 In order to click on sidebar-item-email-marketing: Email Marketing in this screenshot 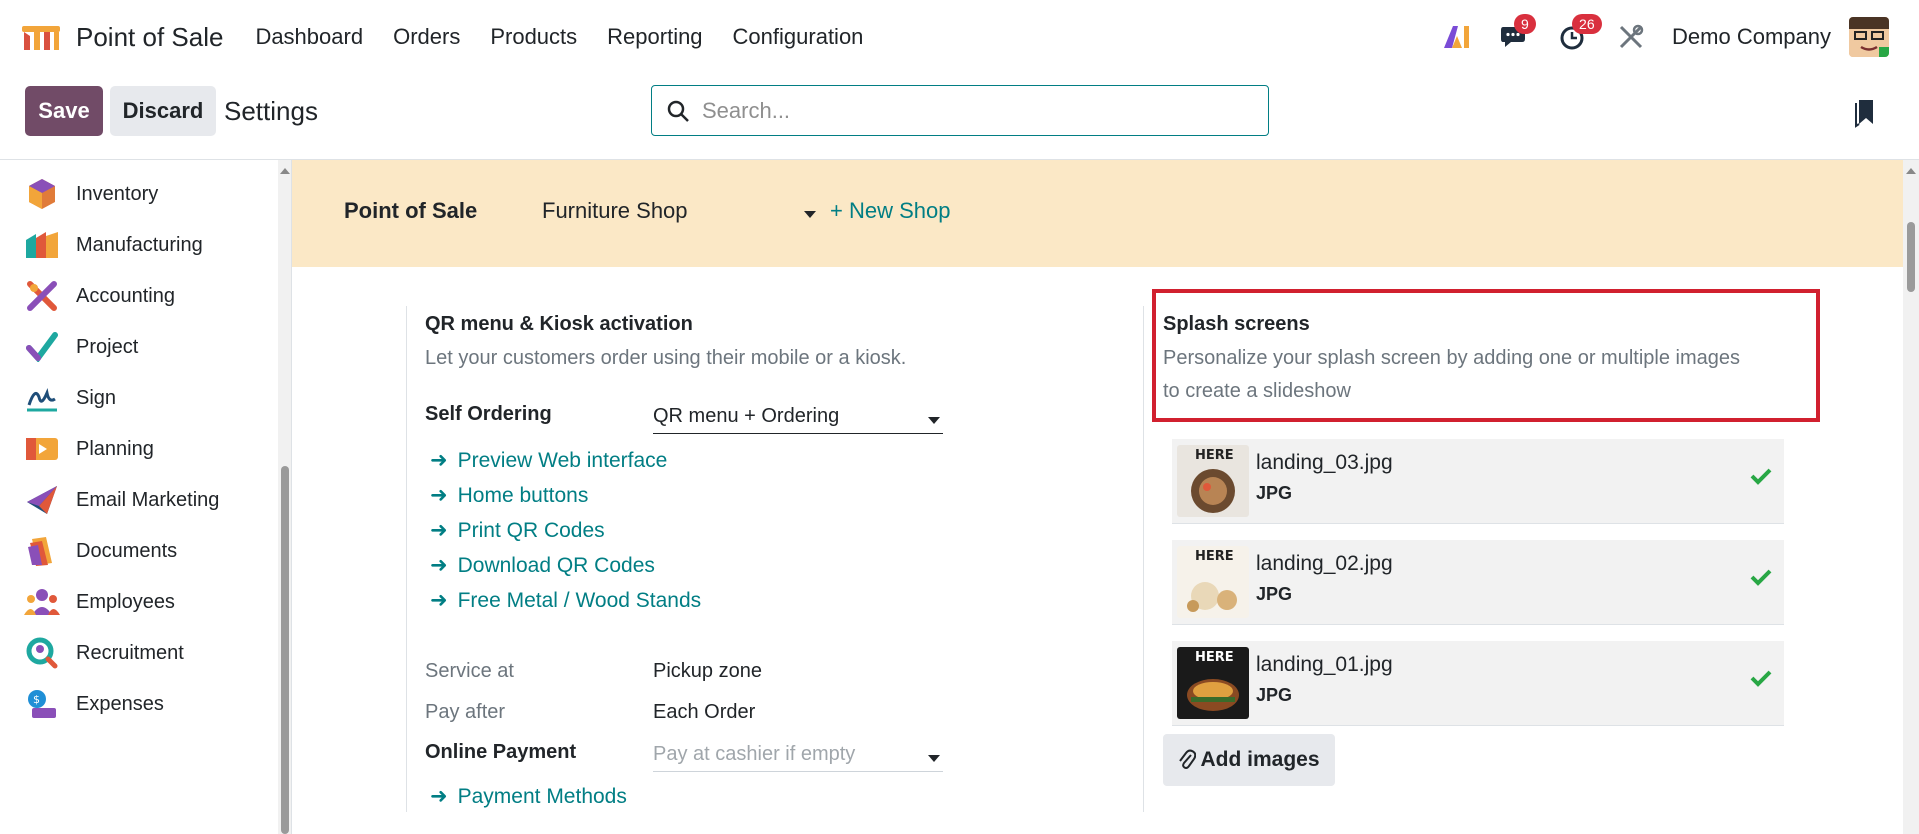, I will do `click(121, 500)`.